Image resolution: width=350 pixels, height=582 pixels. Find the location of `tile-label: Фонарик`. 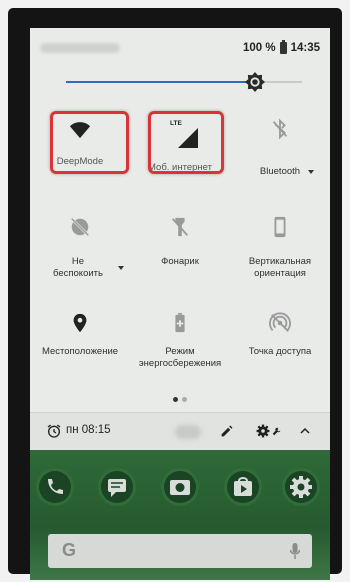

tile-label: Фонарик is located at coordinates (180, 261).